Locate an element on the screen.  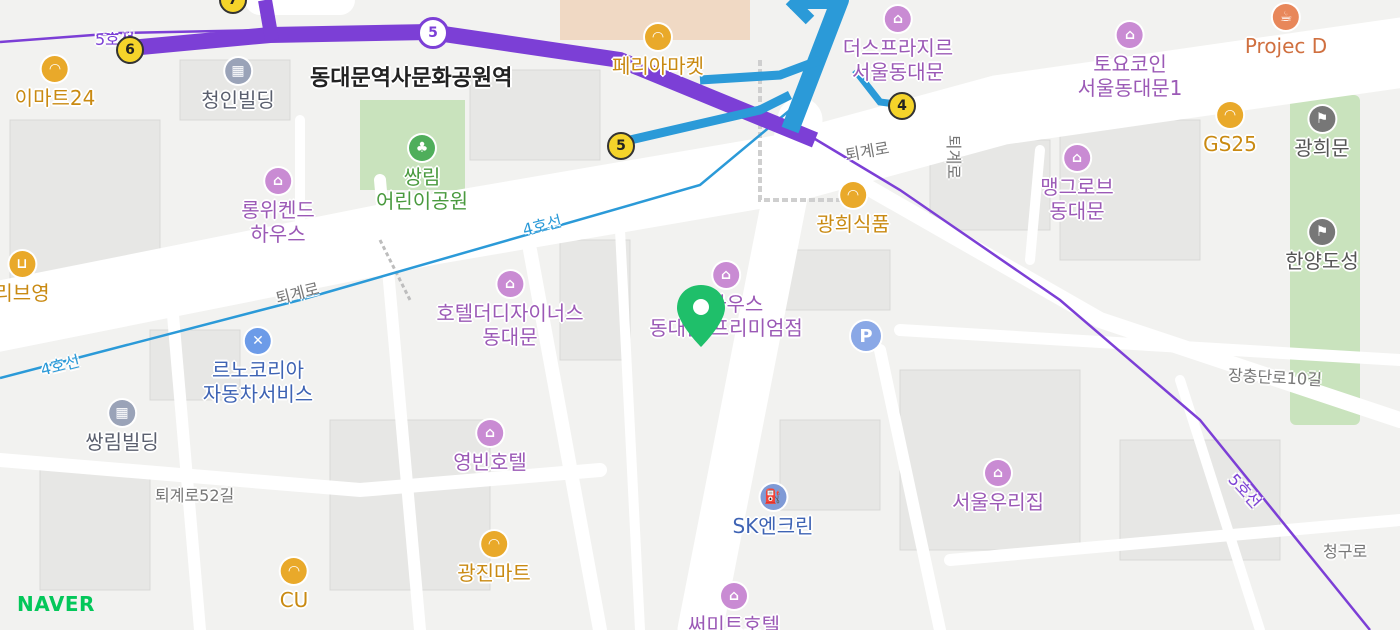
gas-station-icon: ⛽ is located at coordinates (772, 497).